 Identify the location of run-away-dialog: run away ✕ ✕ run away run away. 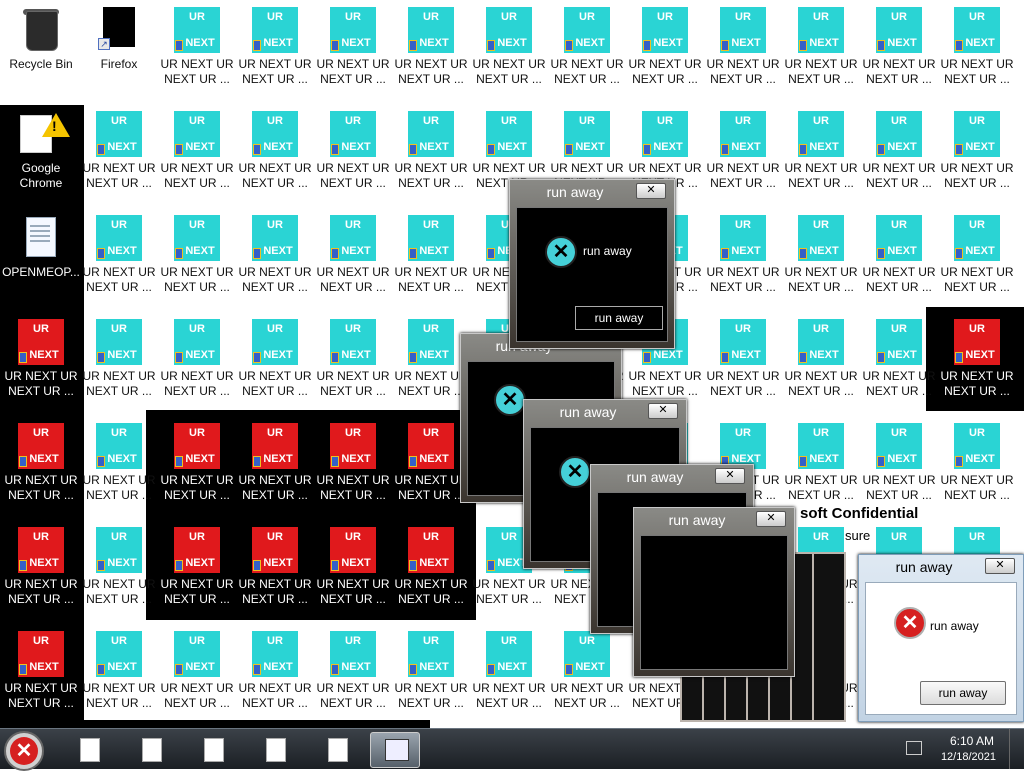
(592, 264).